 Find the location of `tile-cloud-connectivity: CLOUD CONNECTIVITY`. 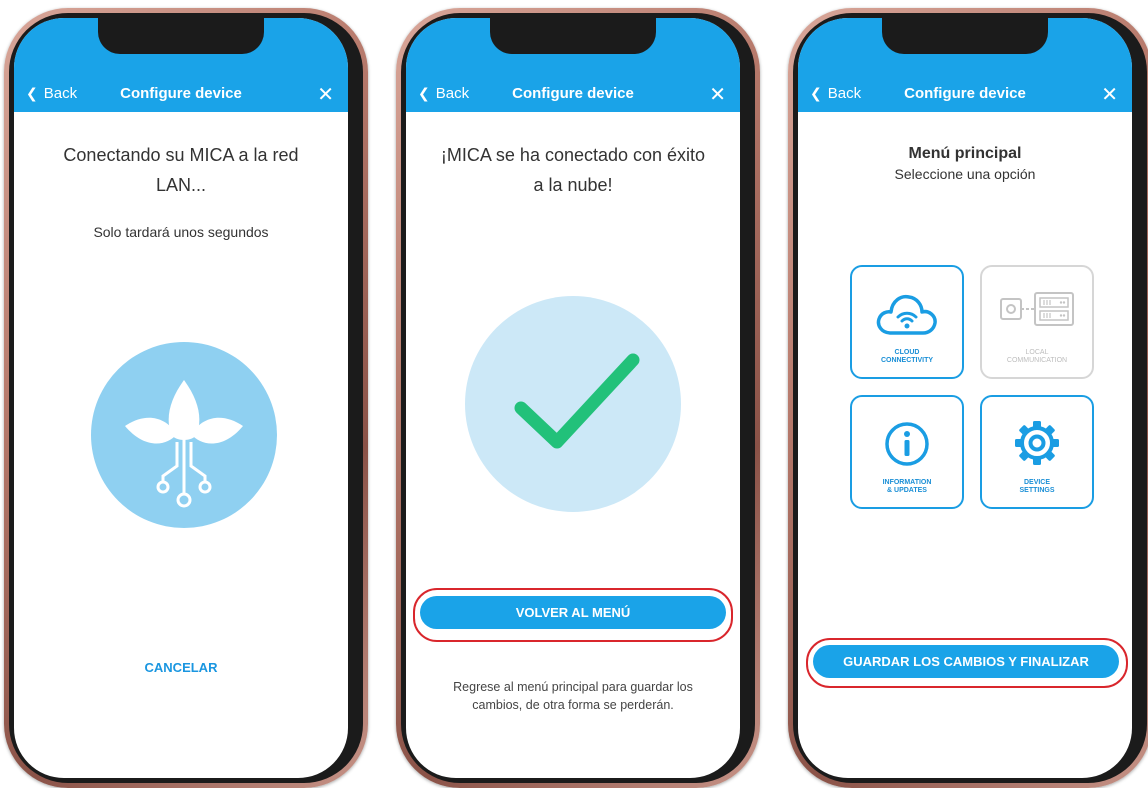

tile-cloud-connectivity: CLOUD CONNECTIVITY is located at coordinates (907, 322).